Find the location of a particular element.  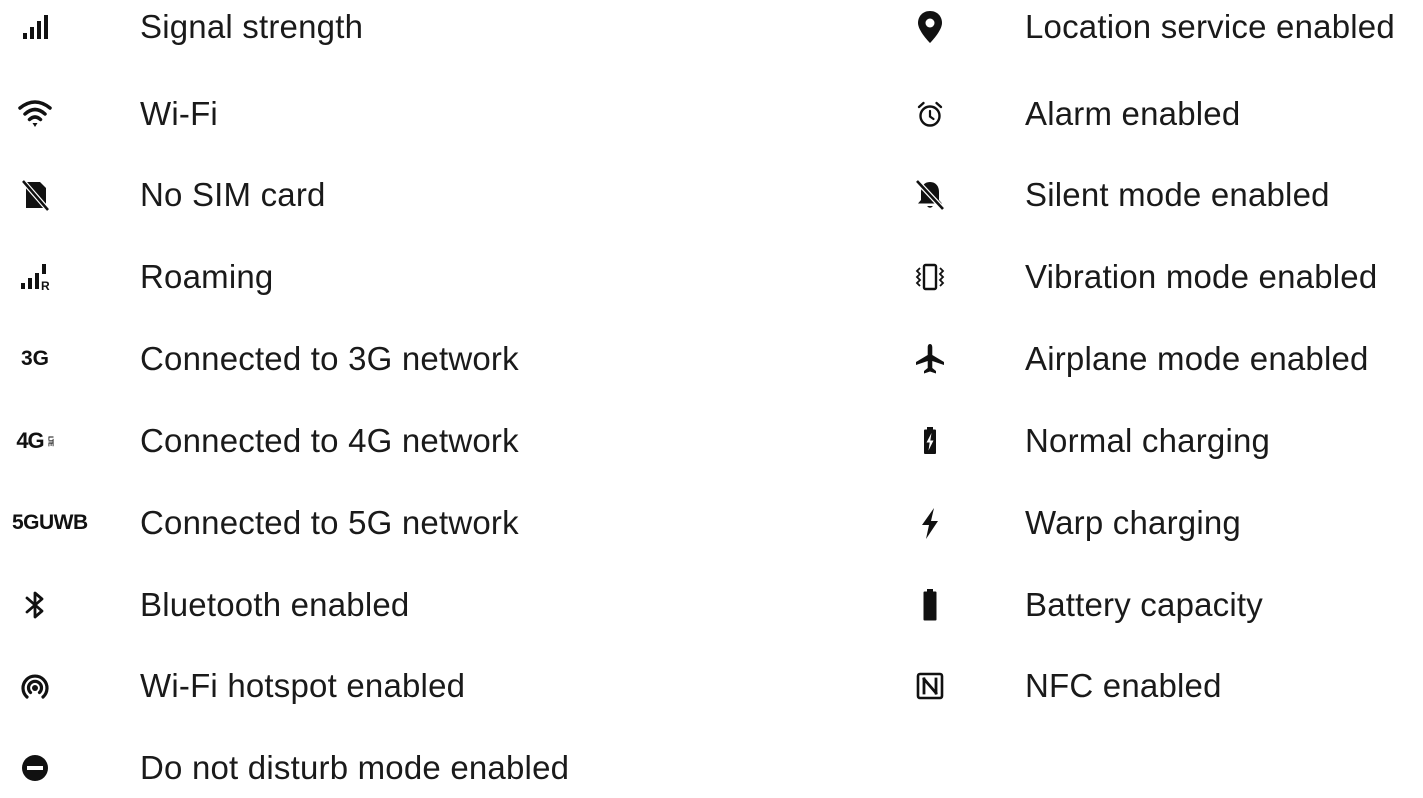

item-label: Battery capacity is located at coordinates (1144, 604).